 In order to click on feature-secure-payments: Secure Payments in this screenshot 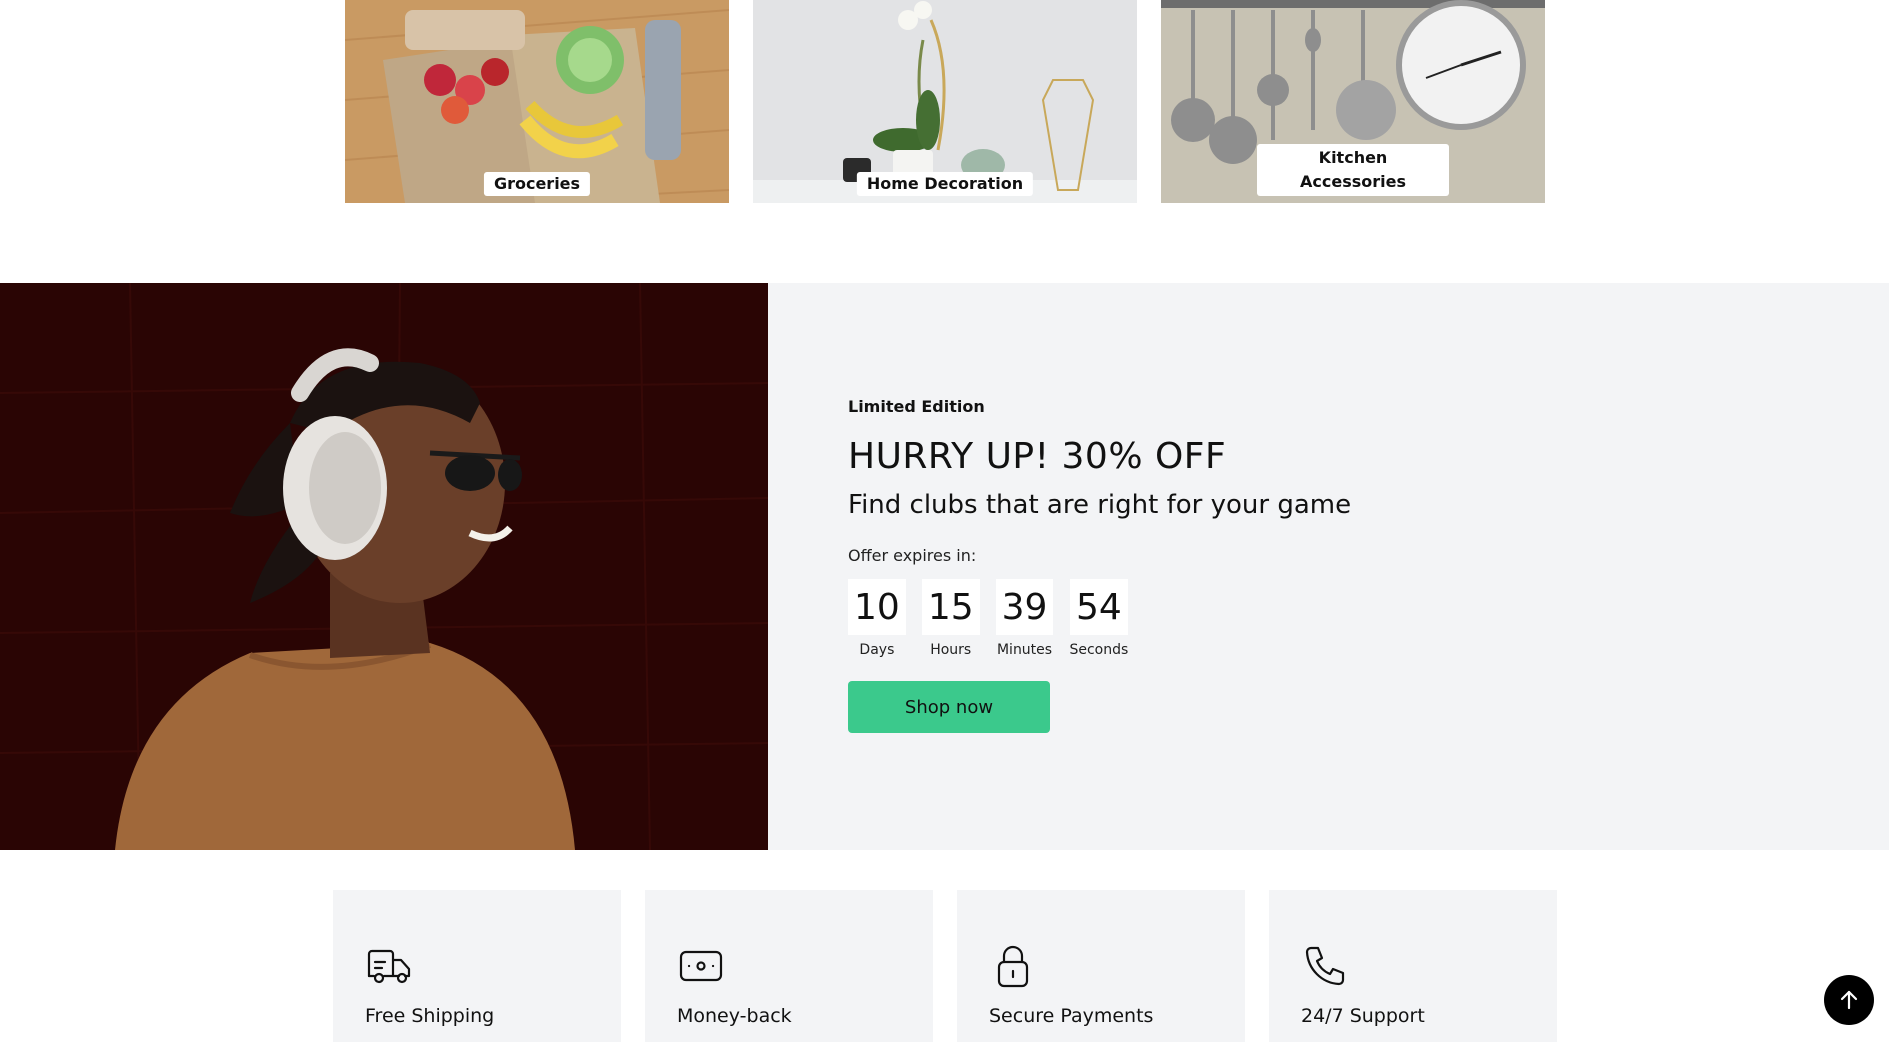, I will do `click(1101, 966)`.